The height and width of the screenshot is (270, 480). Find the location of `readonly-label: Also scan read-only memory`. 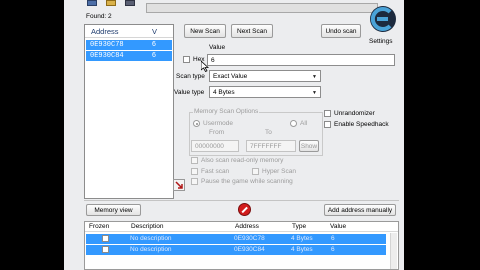

readonly-label: Also scan read-only memory is located at coordinates (242, 160).